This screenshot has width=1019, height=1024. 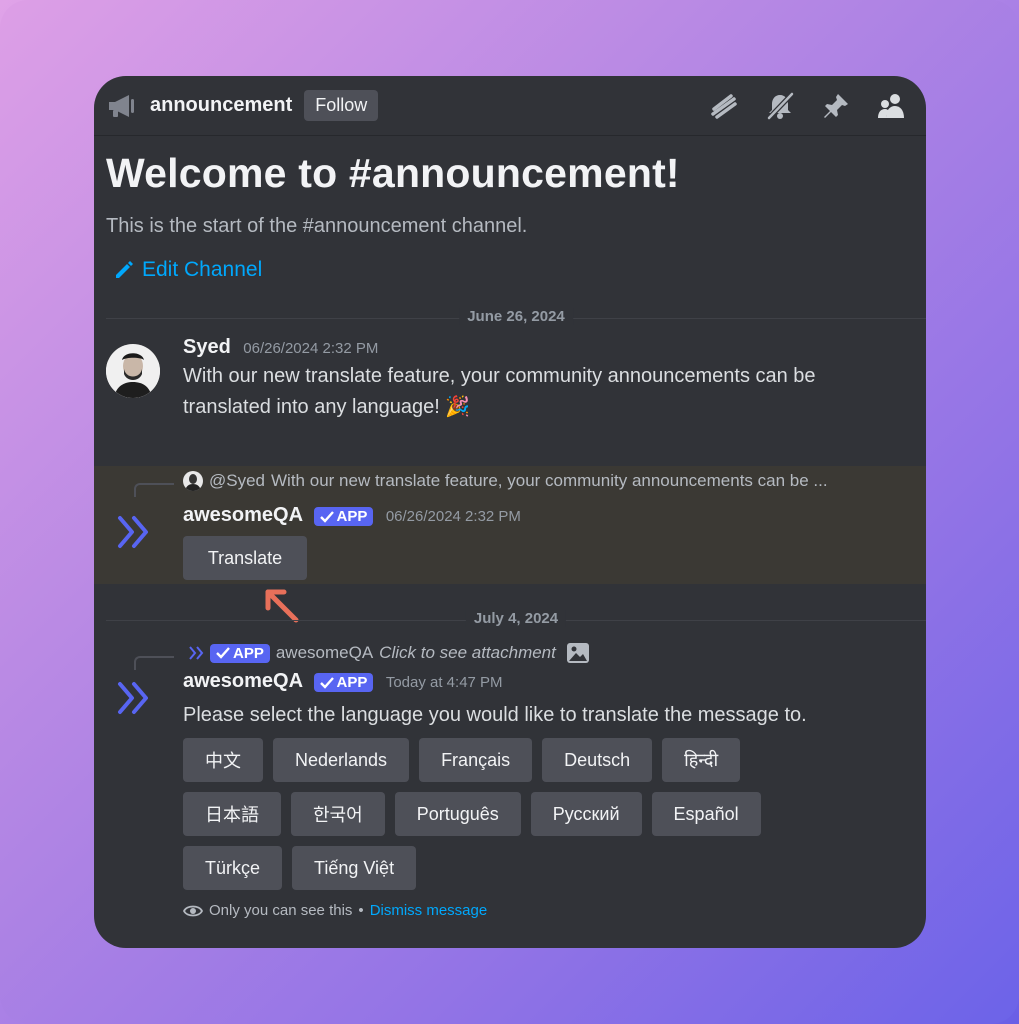 I want to click on notifications-muted-icon, so click(x=780, y=106).